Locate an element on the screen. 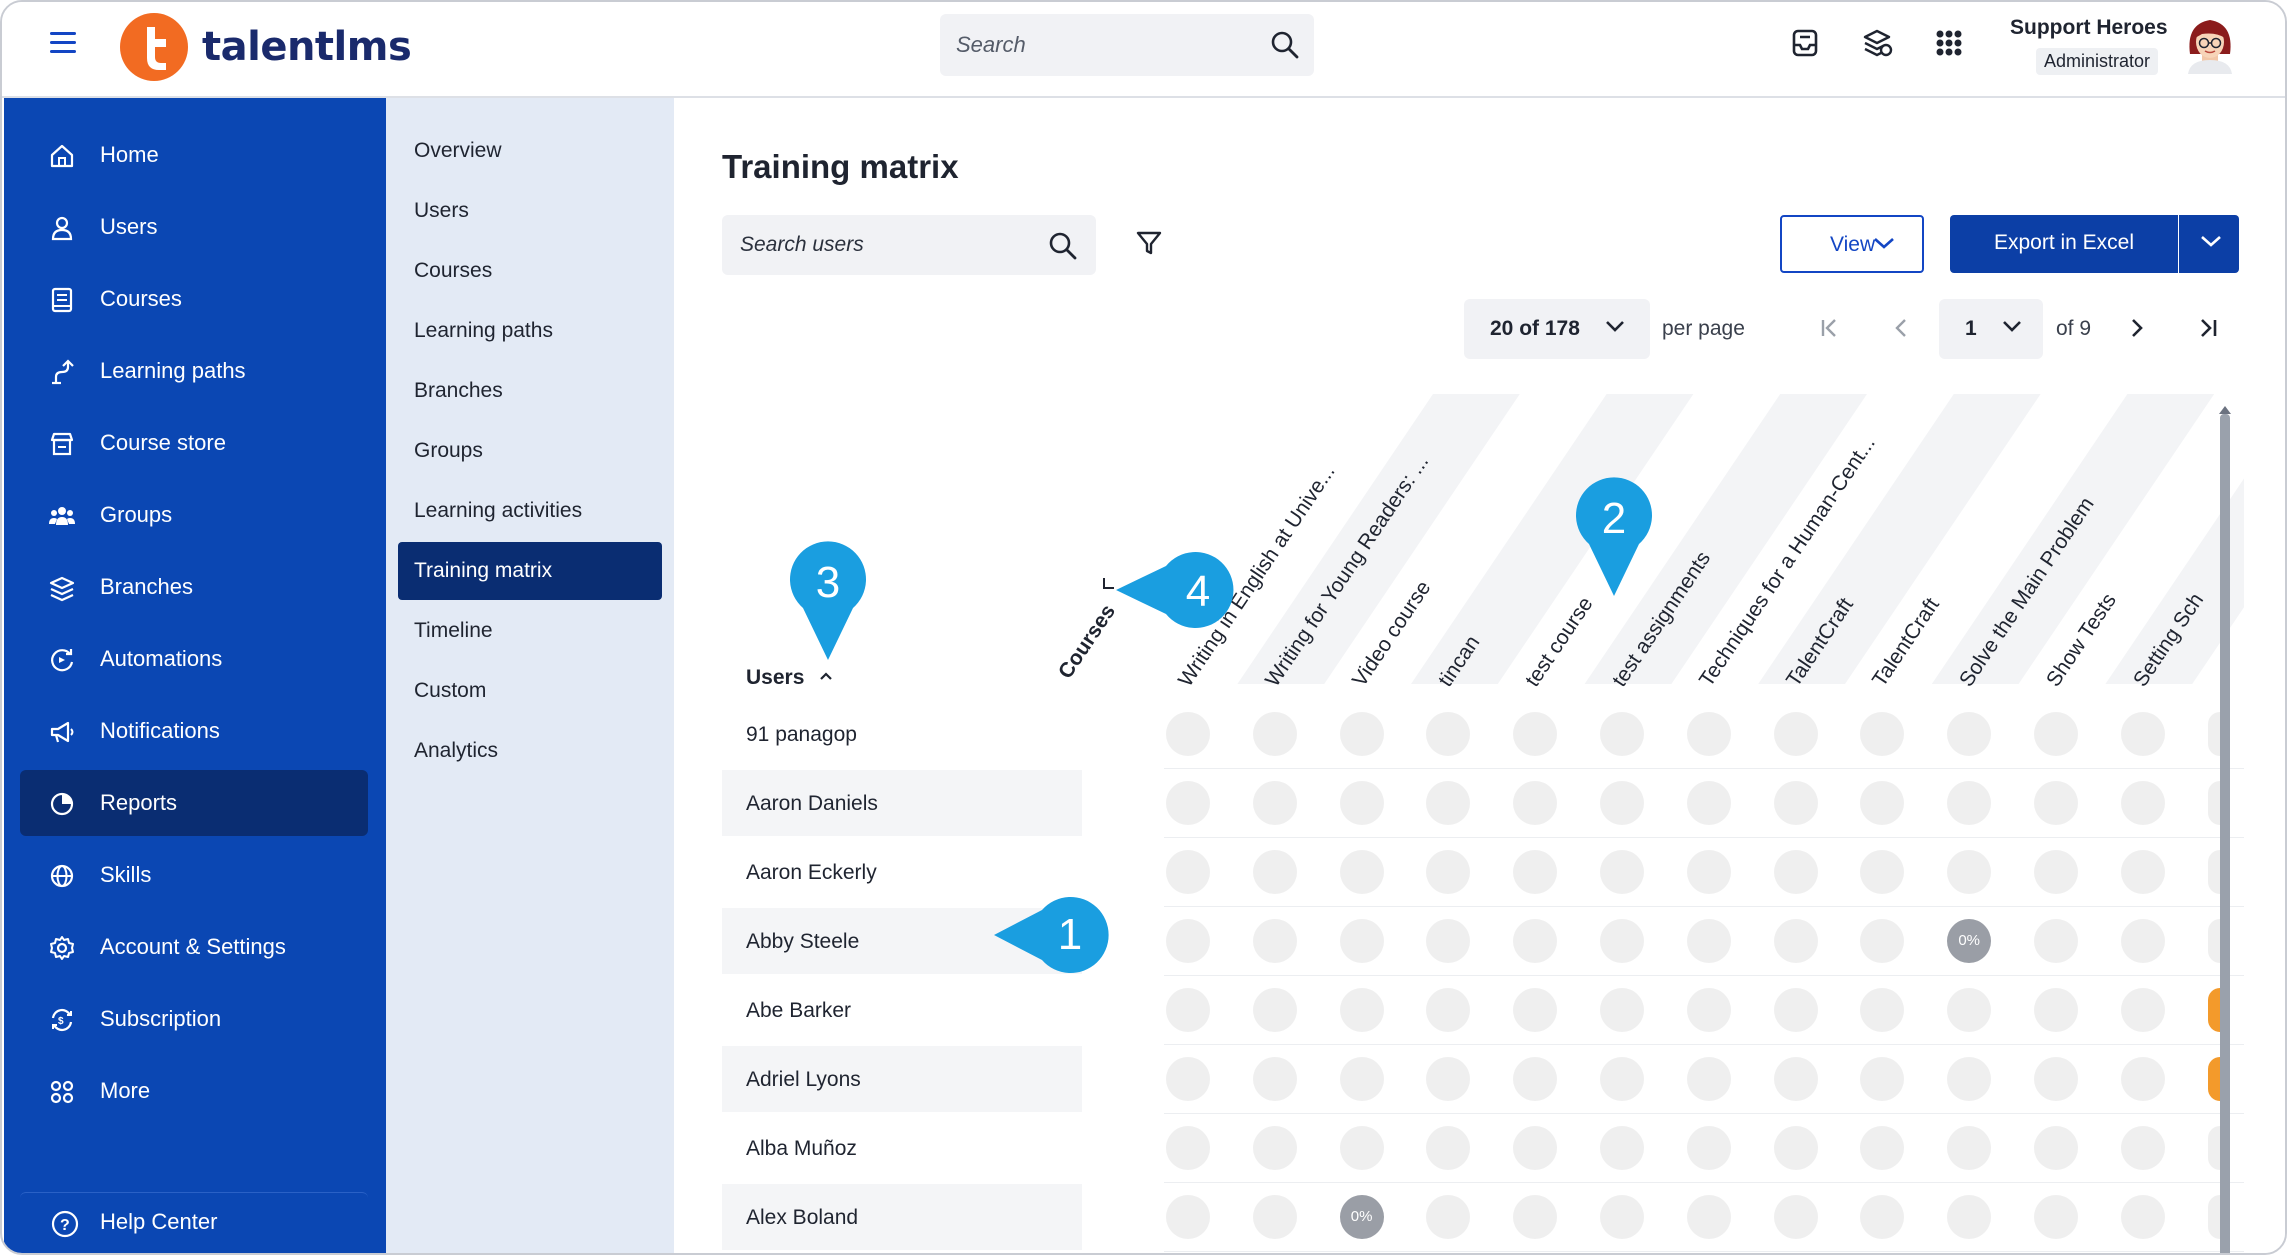 Image resolution: width=2287 pixels, height=1255 pixels. sidebar-item-subscription: $ Subscription is located at coordinates (194, 1019).